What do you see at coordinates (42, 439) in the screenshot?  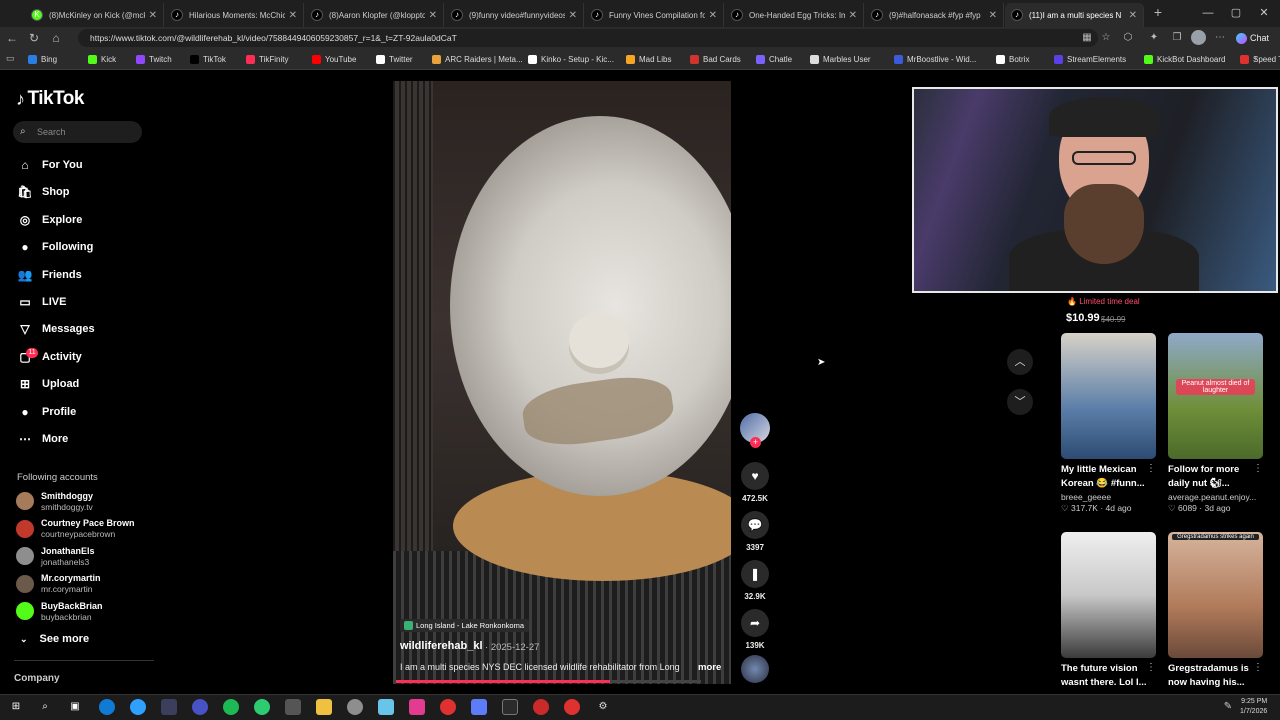 I see `nav-more: ⋯ More` at bounding box center [42, 439].